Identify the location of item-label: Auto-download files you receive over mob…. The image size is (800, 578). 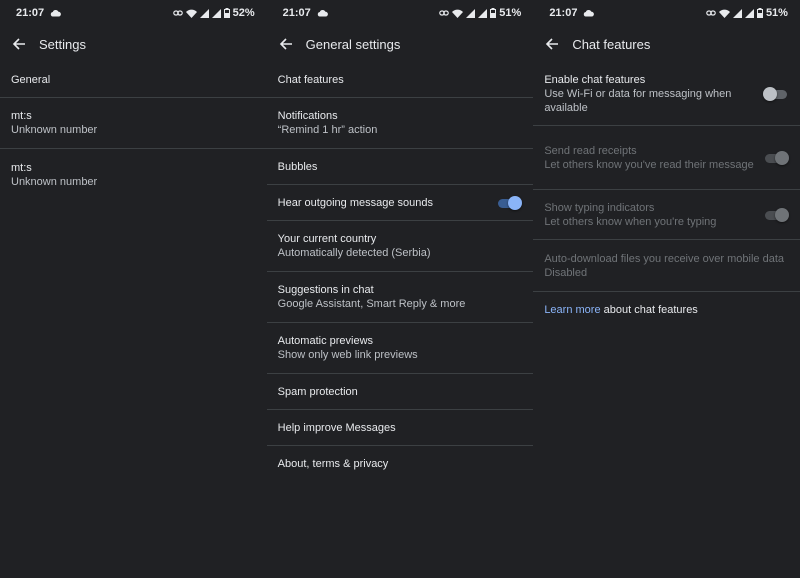
(664, 258).